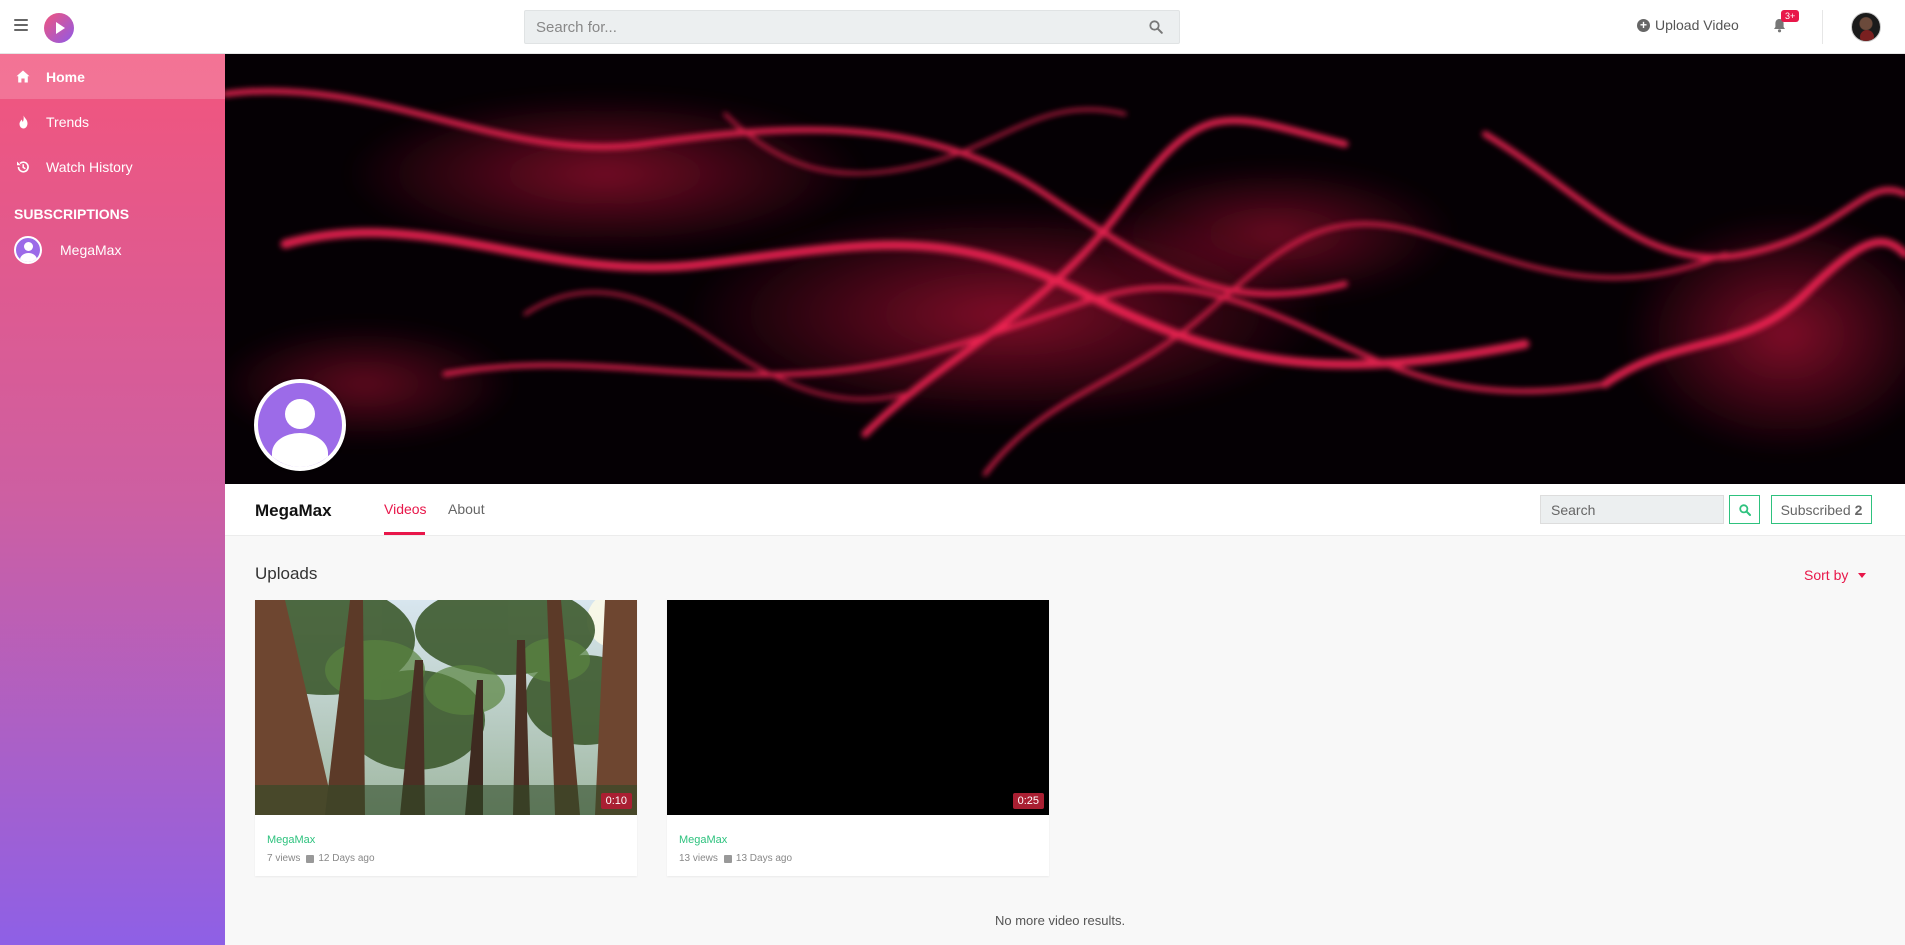 This screenshot has width=1905, height=945. What do you see at coordinates (293, 510) in the screenshot?
I see `channel-name: MegaMax` at bounding box center [293, 510].